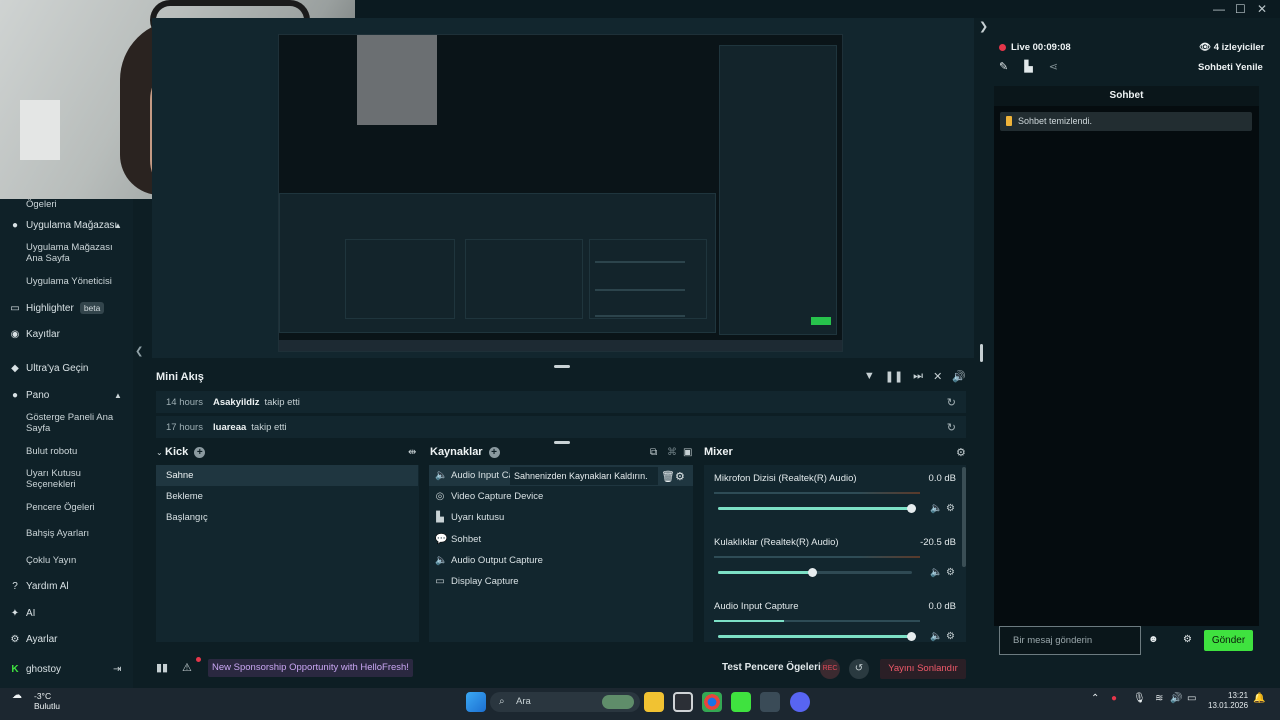  Describe the element at coordinates (1003, 66) in the screenshot. I see `edit-icon: ✎` at that location.